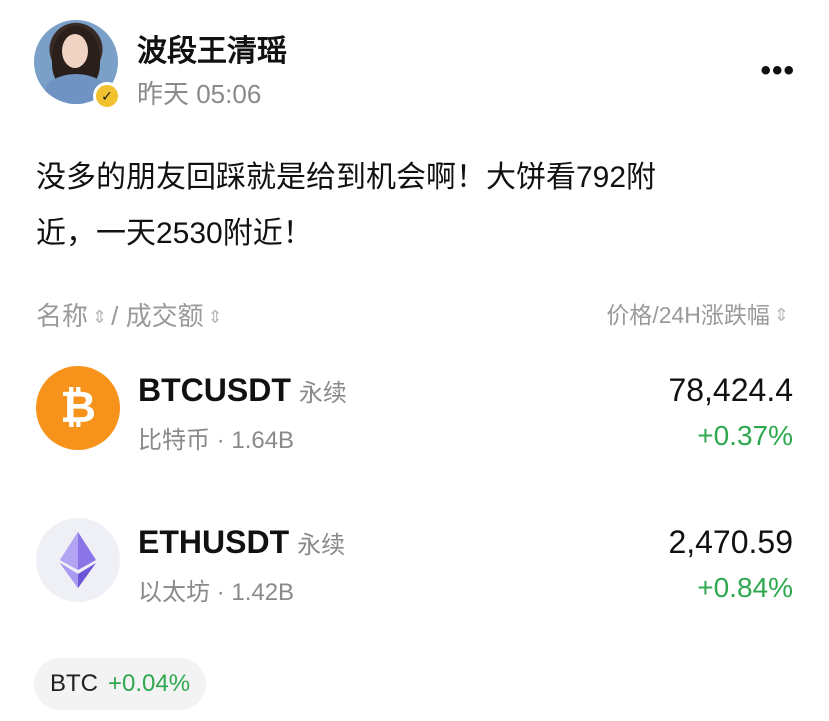  I want to click on related-ticker-chip: BTC +0.04%, so click(120, 684).